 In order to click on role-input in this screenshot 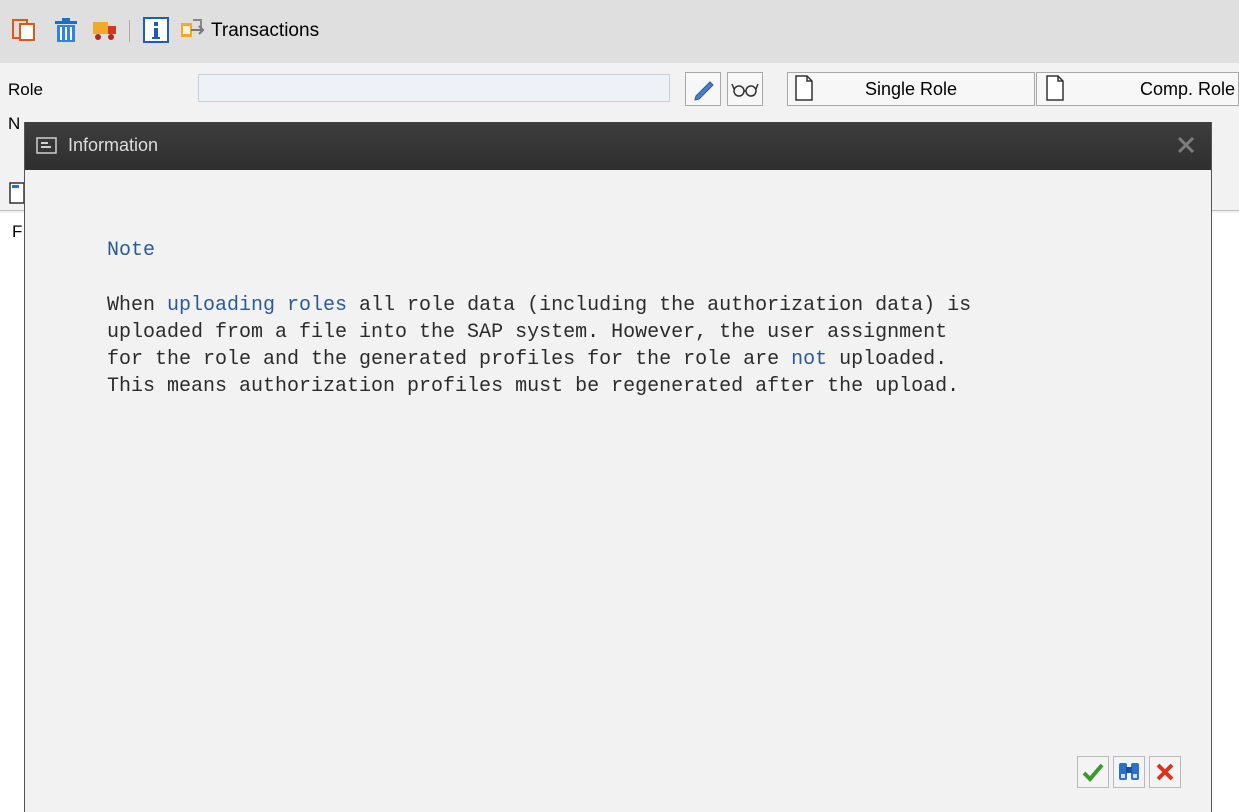, I will do `click(434, 88)`.